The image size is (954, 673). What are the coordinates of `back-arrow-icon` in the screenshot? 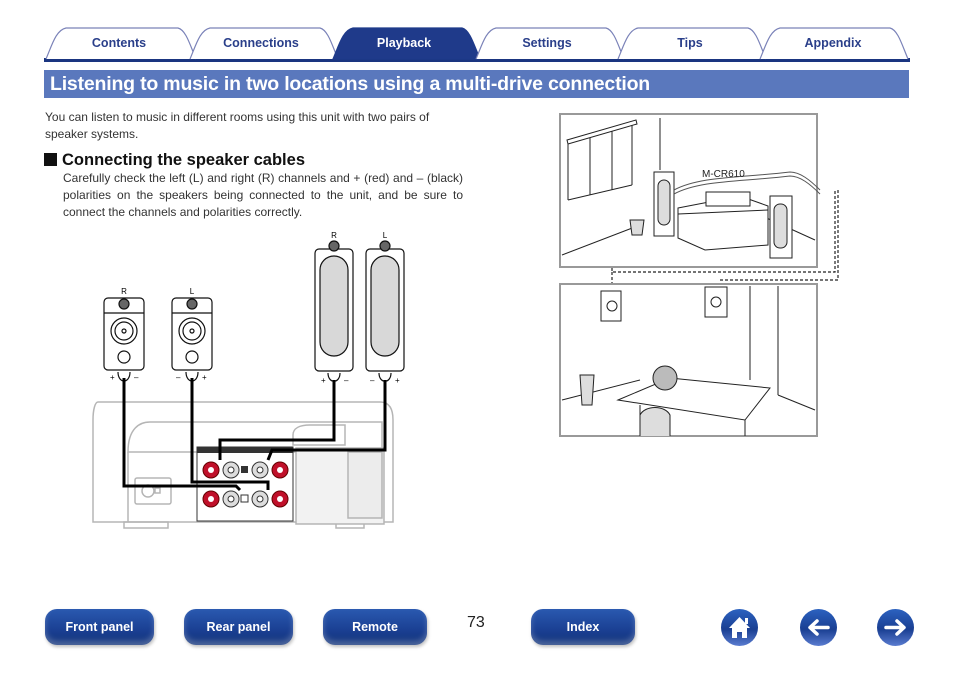 It's located at (819, 627).